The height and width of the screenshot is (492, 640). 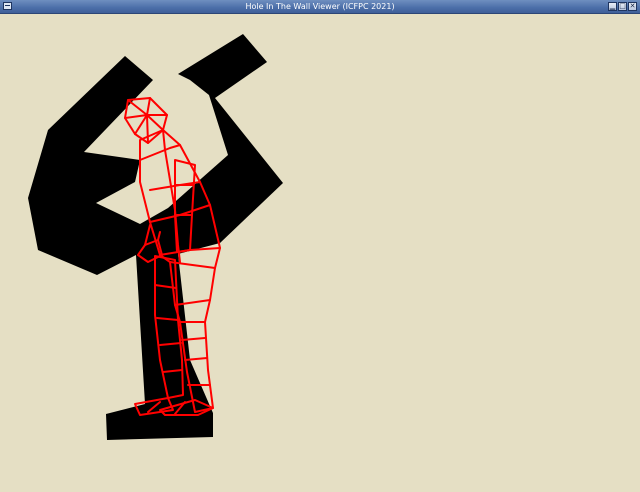 I want to click on close-button: ✕, so click(x=632, y=6).